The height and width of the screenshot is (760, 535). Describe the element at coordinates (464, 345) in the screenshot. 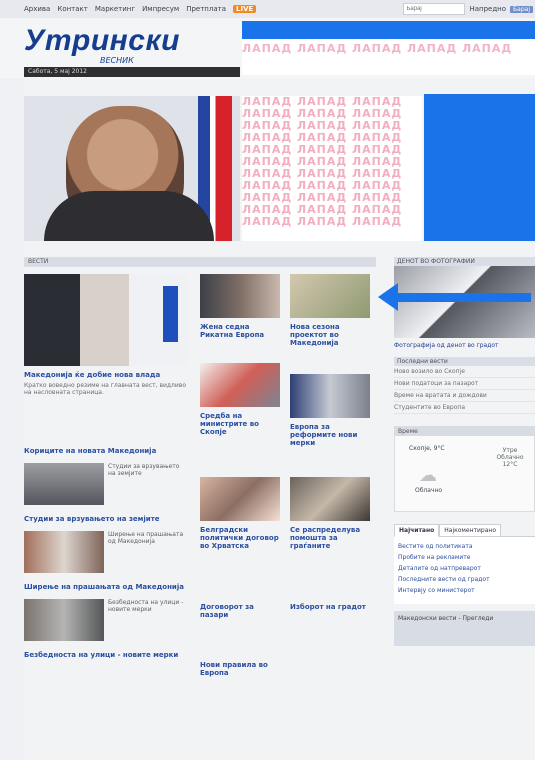

I see `photo-caption: Фотографија од денот во градот` at that location.